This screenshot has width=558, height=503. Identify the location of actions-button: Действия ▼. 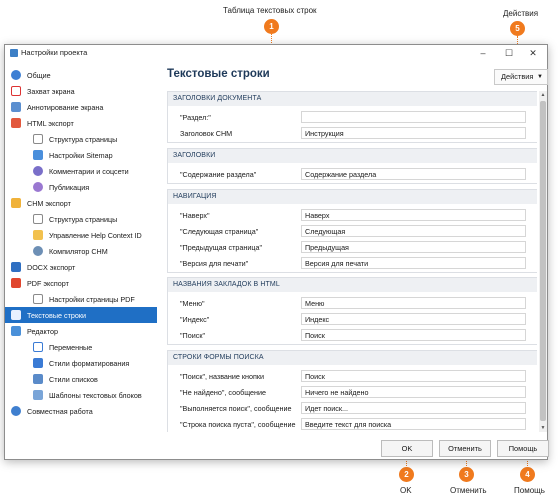
(521, 77).